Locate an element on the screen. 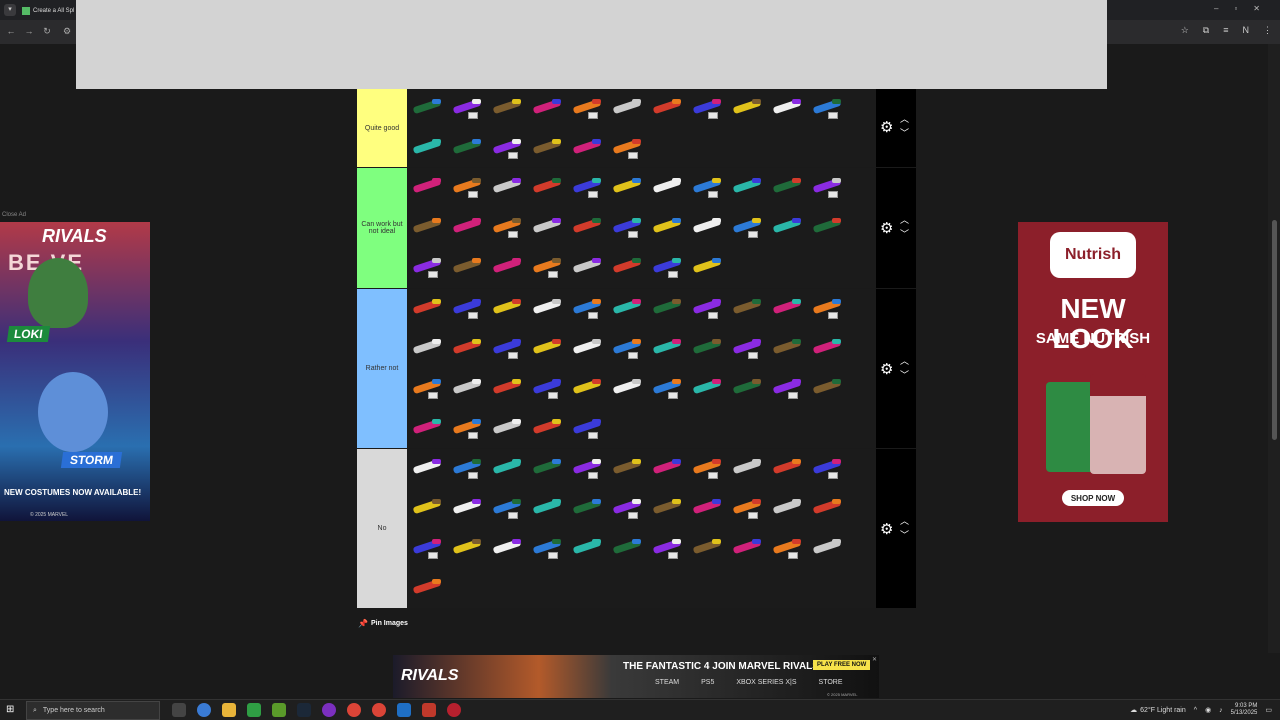 The image size is (1280, 720). weather-widget: ☁ 62°F Light rain is located at coordinates (1158, 710).